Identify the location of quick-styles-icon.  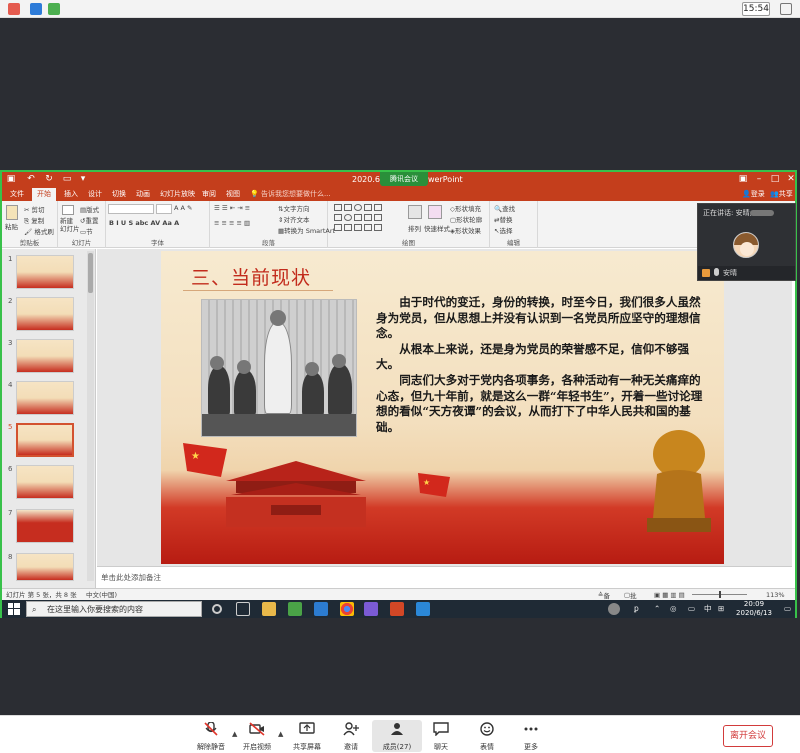
(435, 212).